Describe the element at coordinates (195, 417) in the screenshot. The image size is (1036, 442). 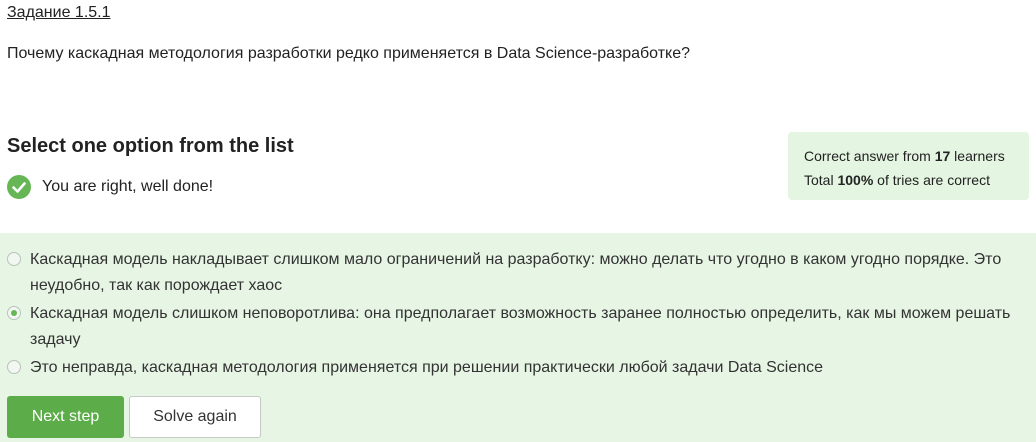
I see `solve-again-button: Solve again` at that location.